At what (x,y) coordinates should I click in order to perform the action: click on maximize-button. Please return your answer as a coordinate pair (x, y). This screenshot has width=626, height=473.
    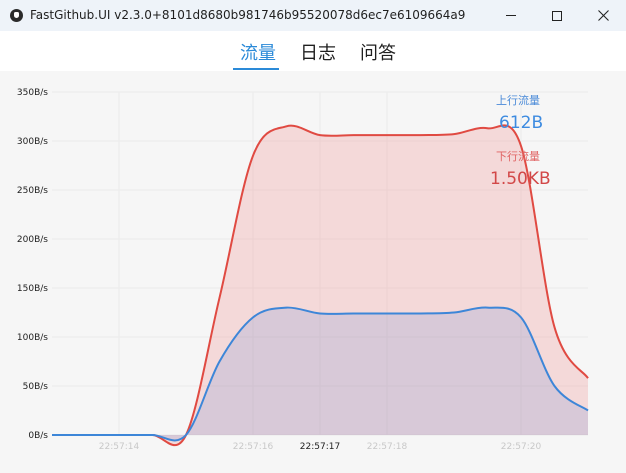
    Looking at the image, I should click on (557, 15).